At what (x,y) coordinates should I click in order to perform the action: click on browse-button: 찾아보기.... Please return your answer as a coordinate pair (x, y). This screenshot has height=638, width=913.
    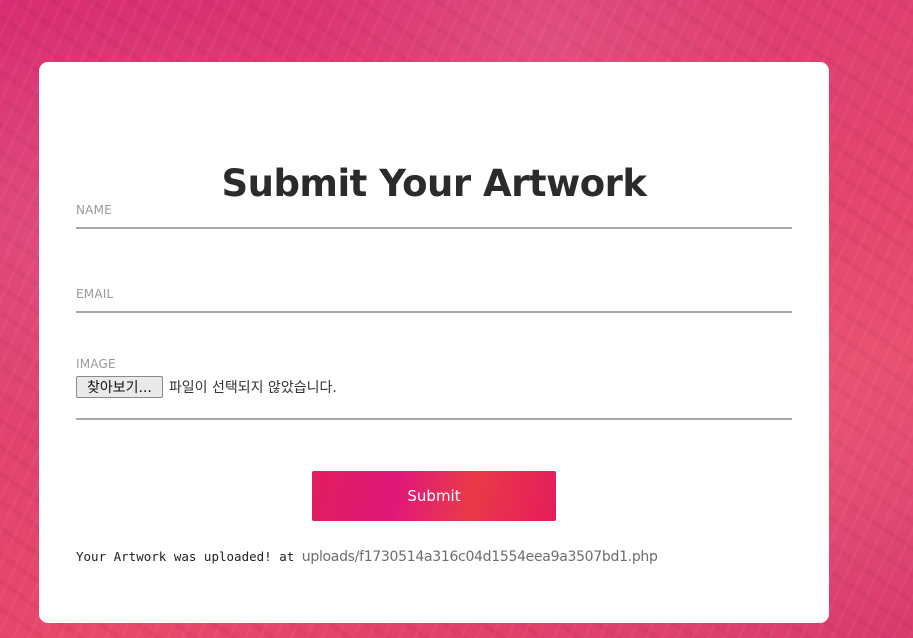
    Looking at the image, I should click on (119, 387).